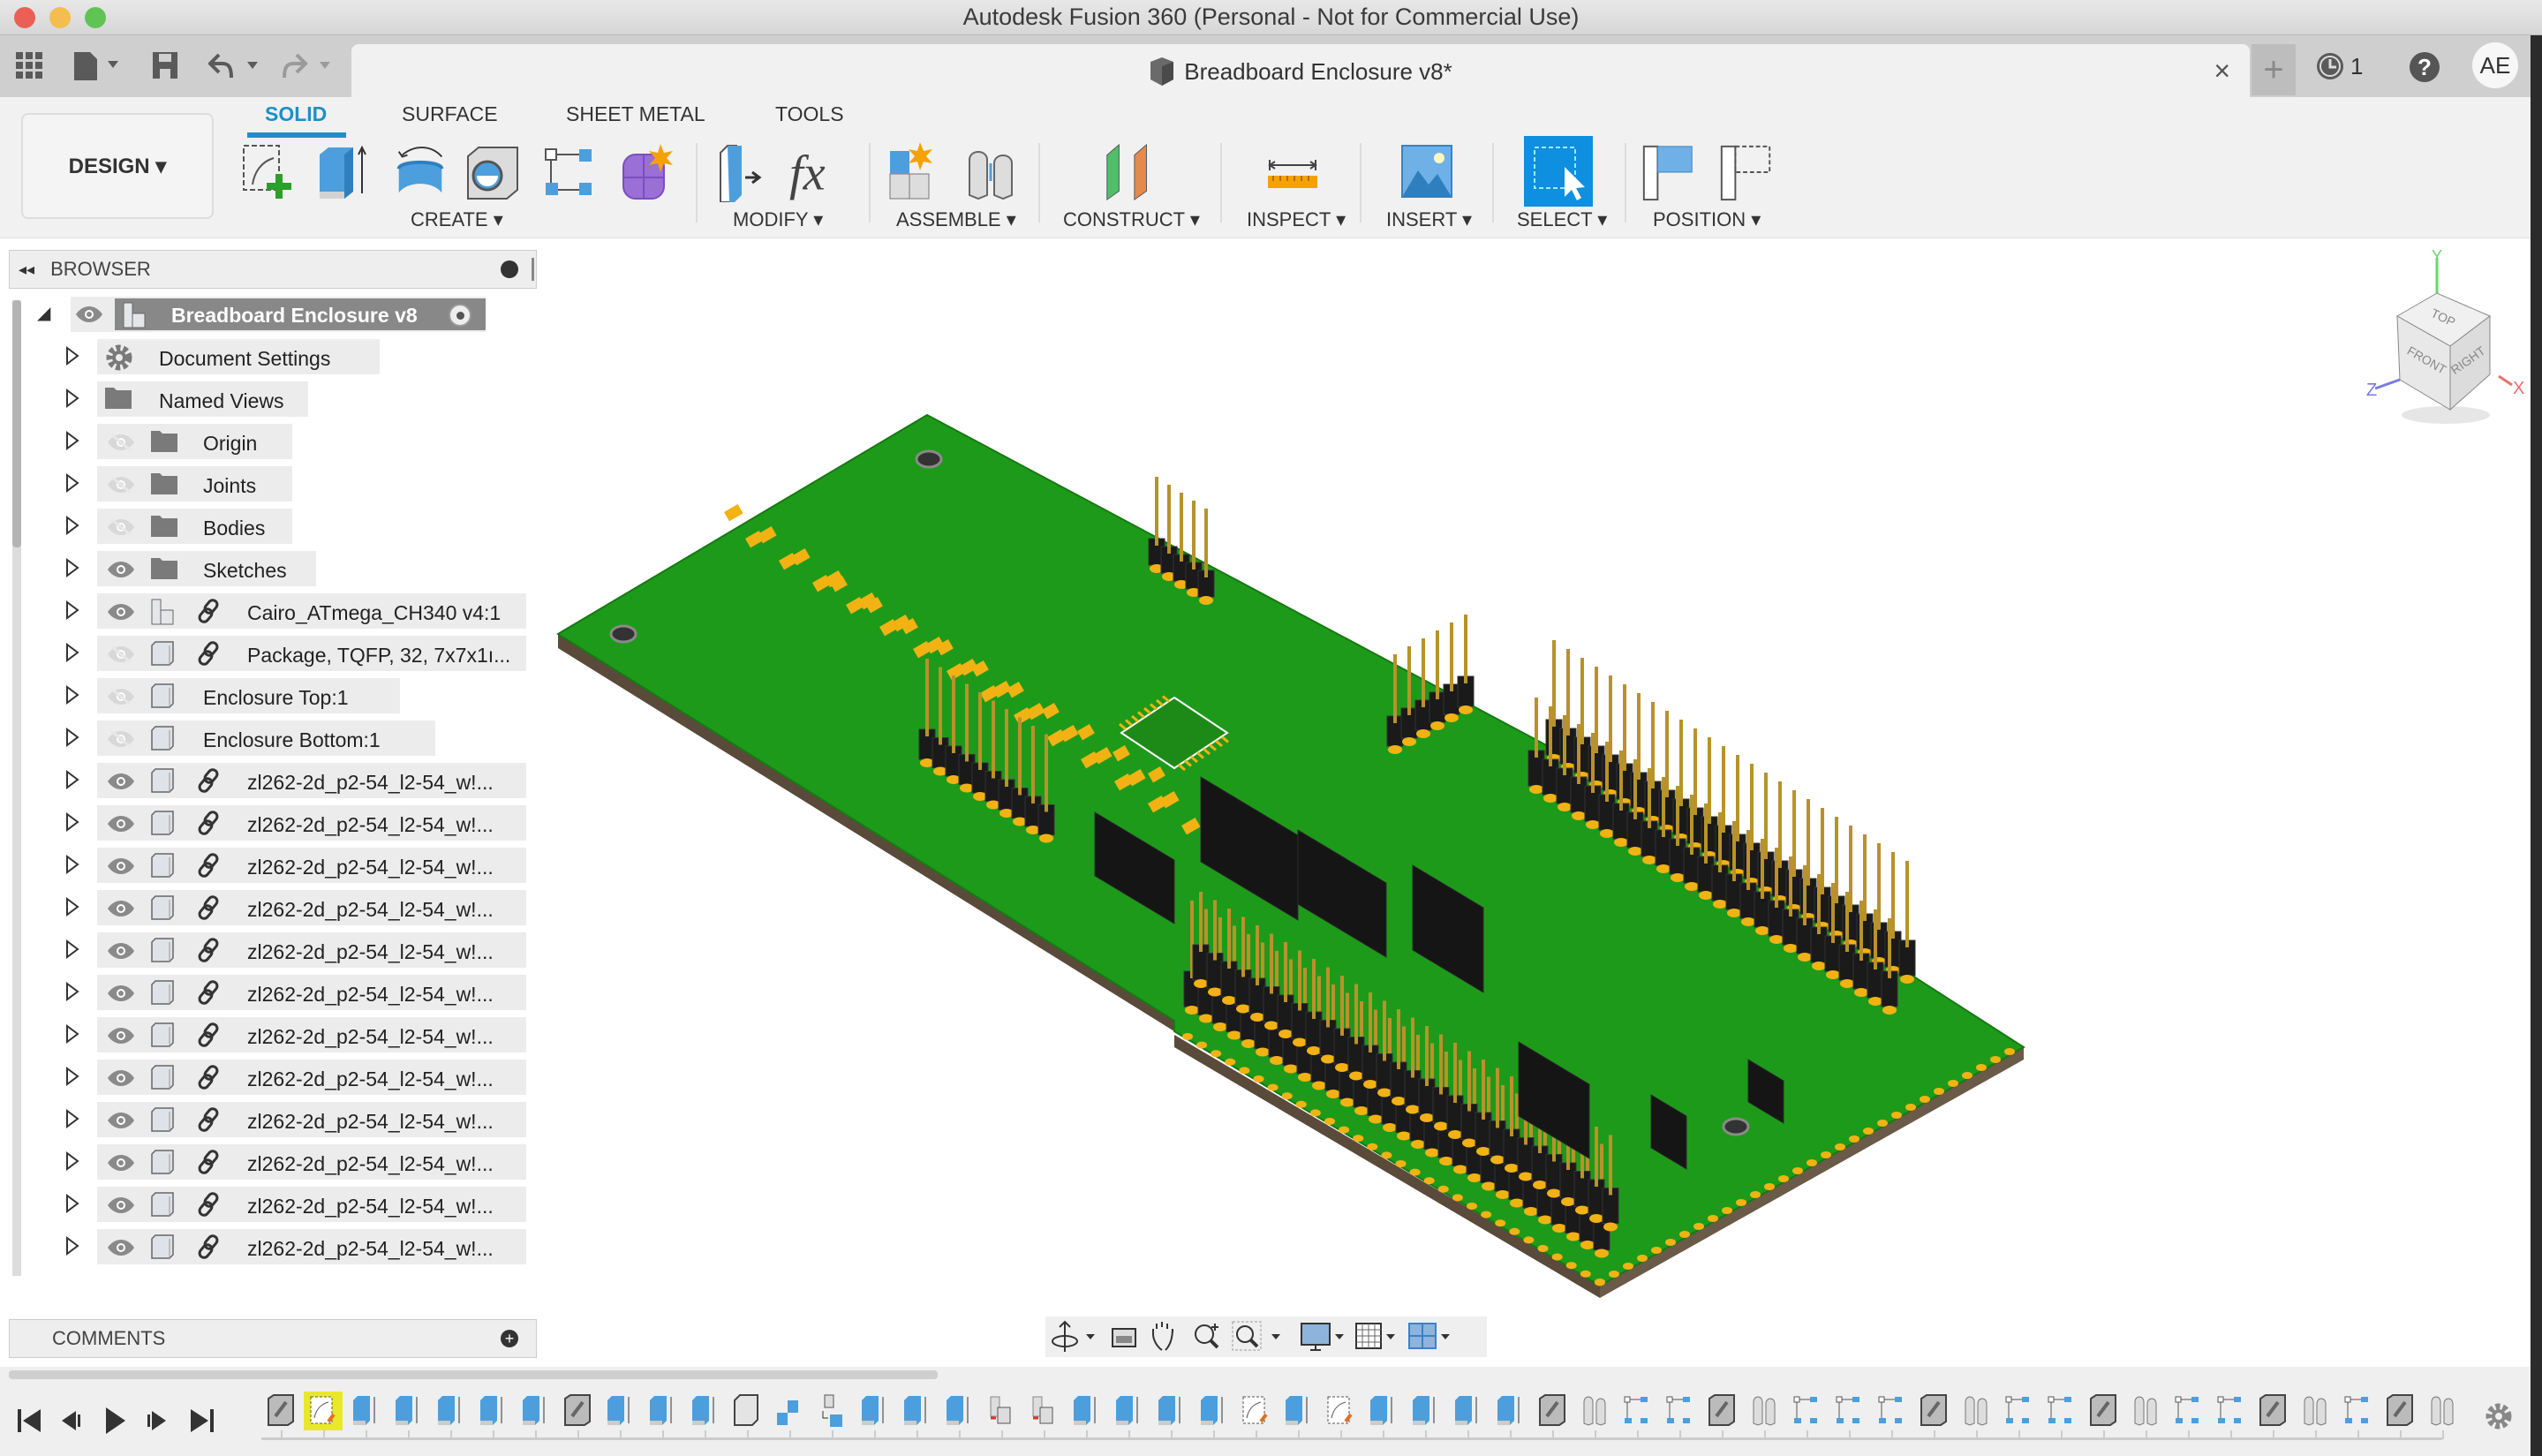 The image size is (2542, 1456). I want to click on document-tab: Breadboard Enclosure v8* ×, so click(1300, 71).